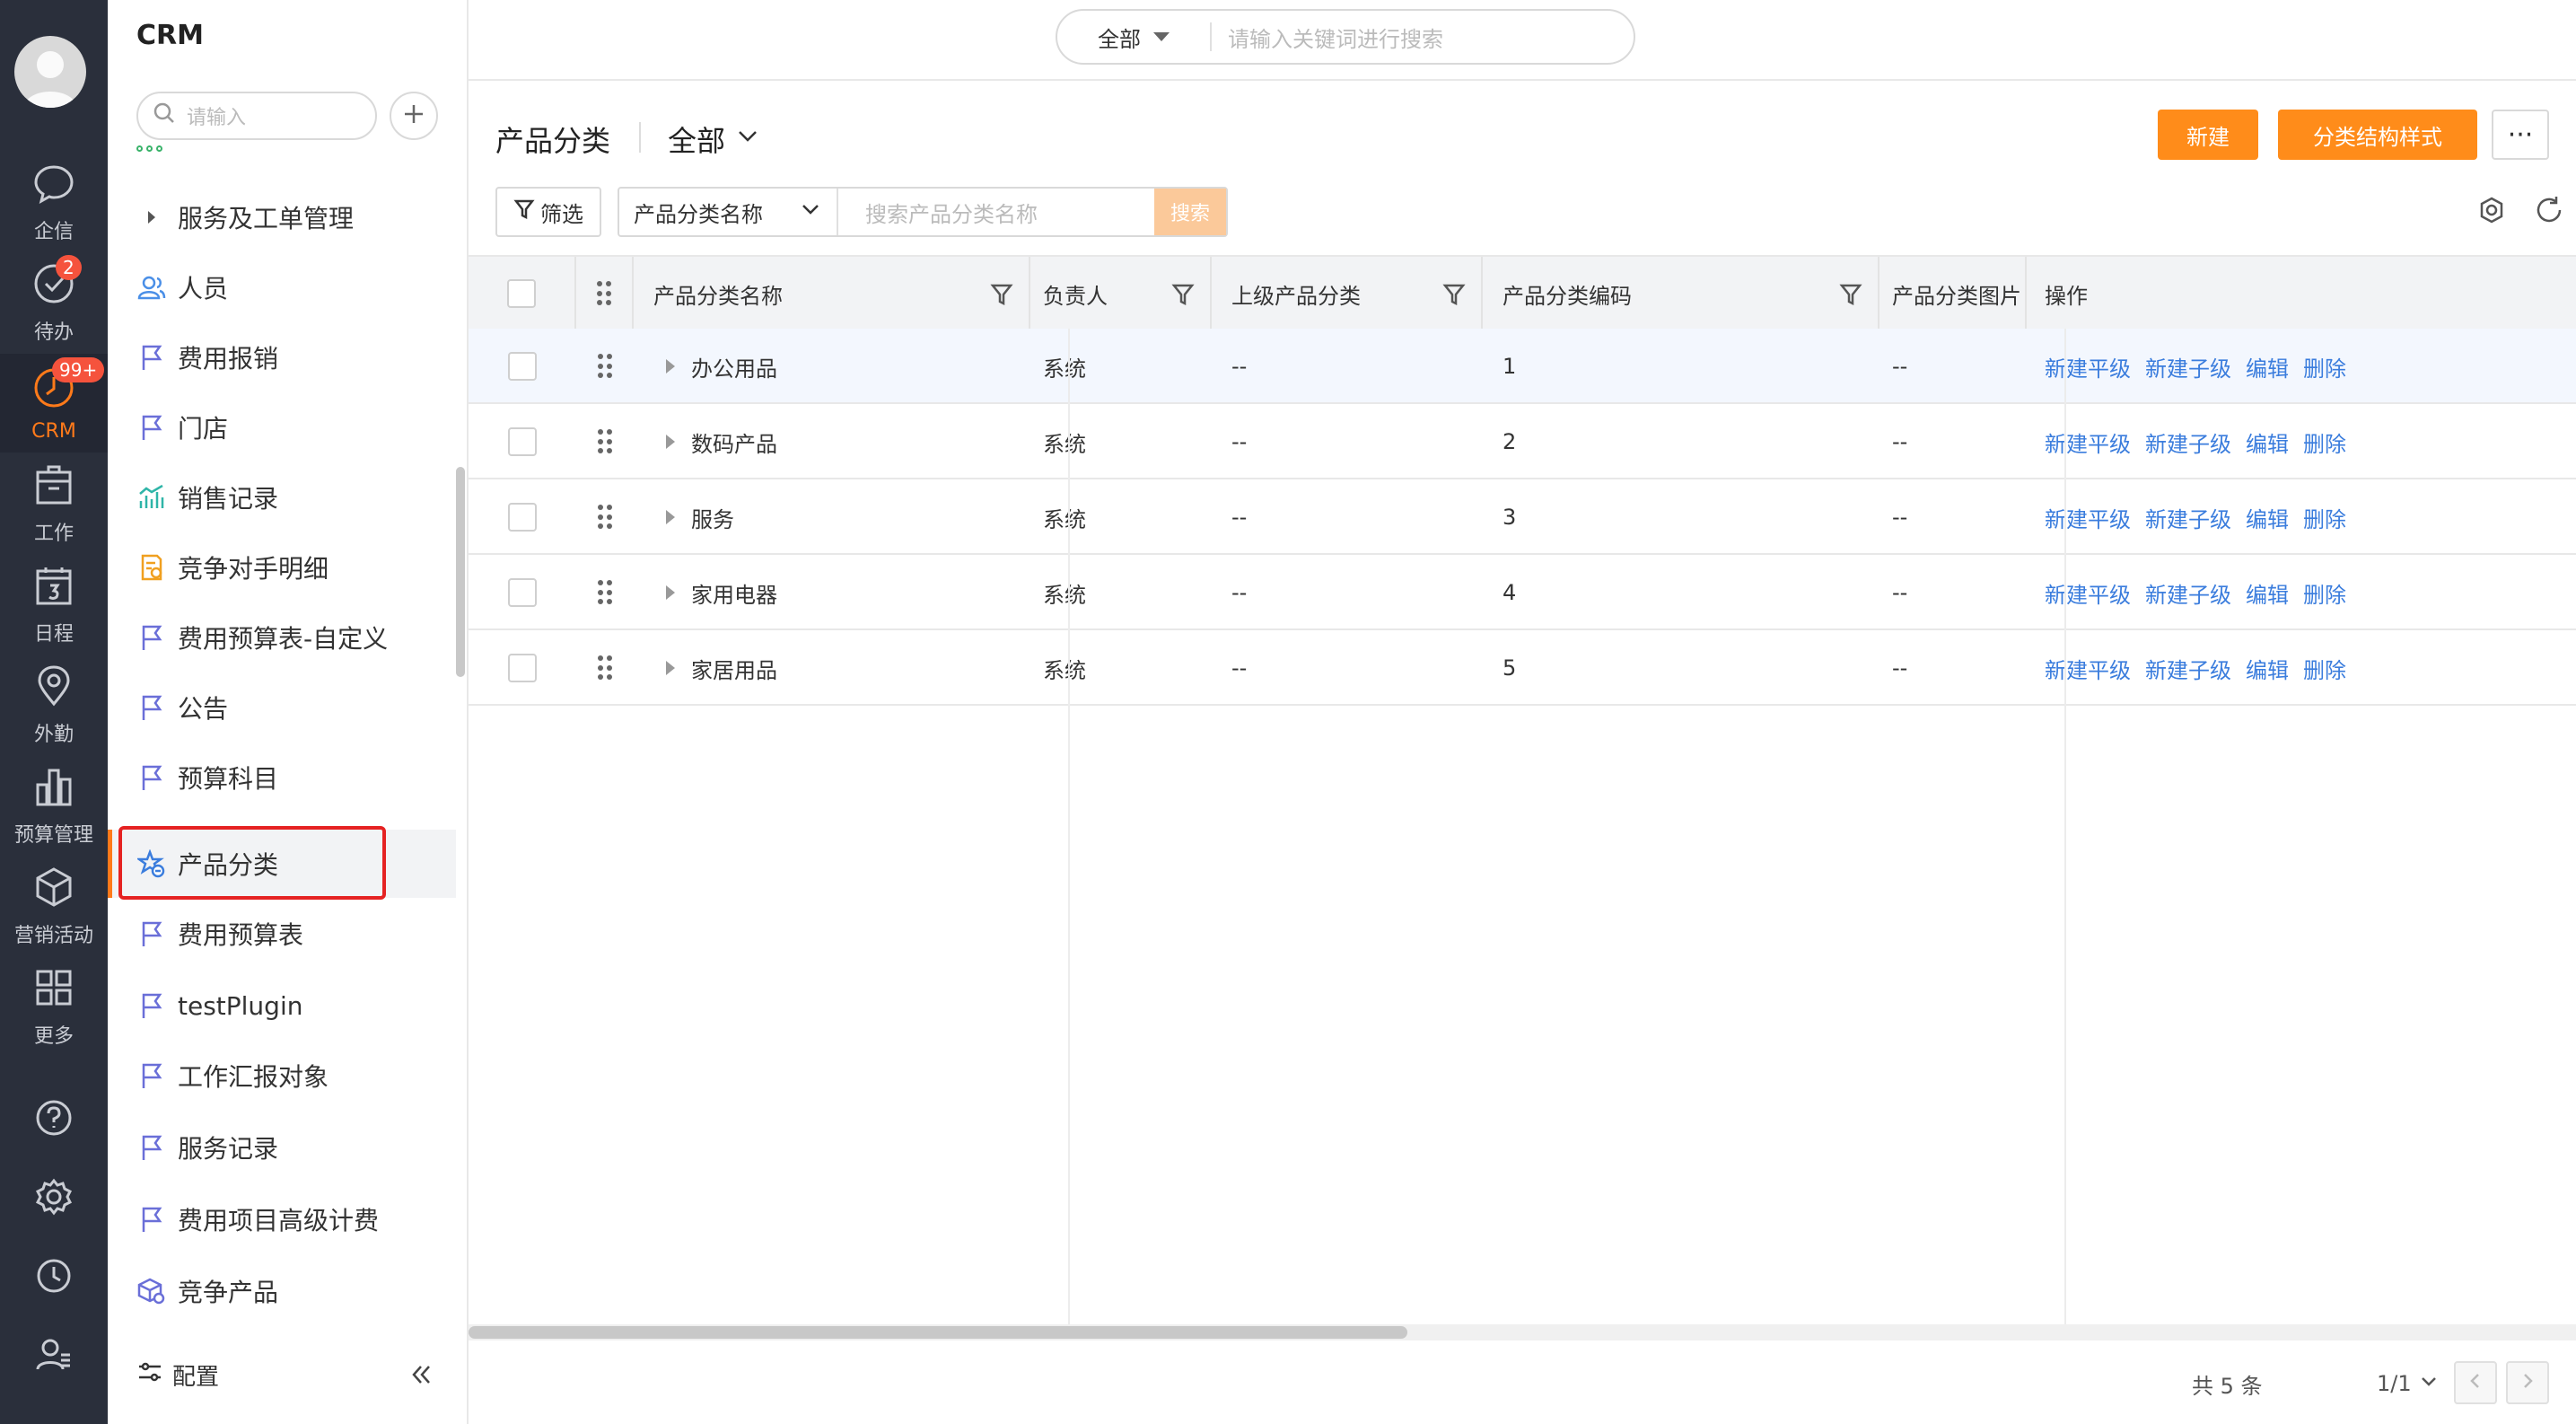  I want to click on sidebar-item-store: 门店, so click(282, 427).